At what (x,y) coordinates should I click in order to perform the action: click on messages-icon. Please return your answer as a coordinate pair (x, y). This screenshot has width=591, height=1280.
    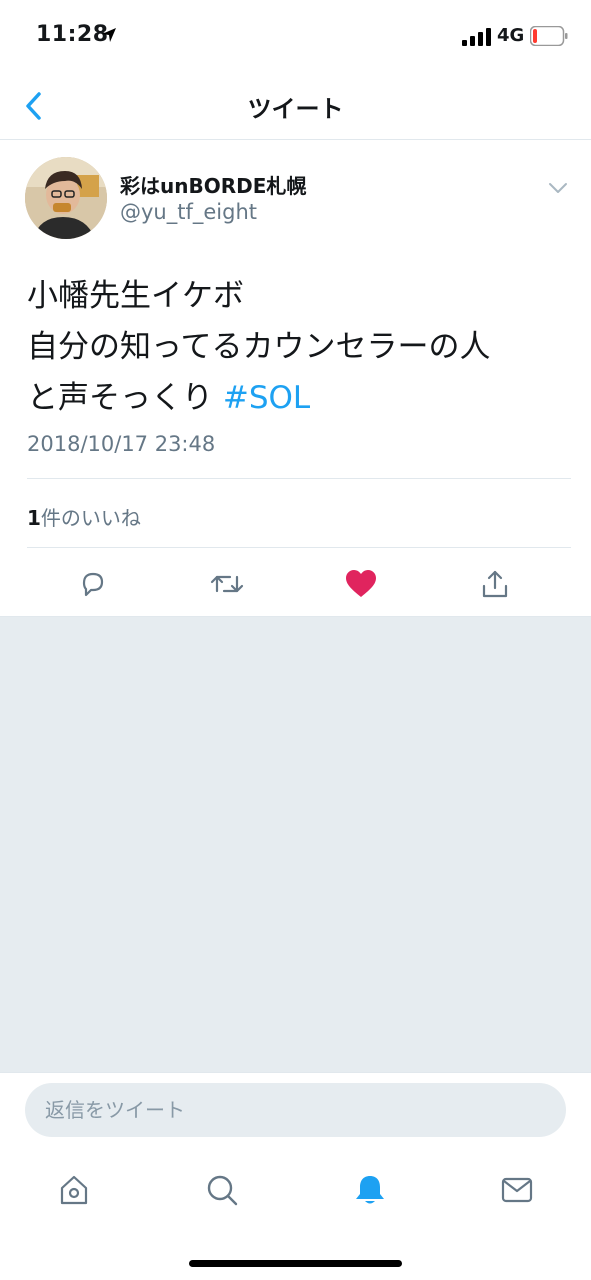
    Looking at the image, I should click on (517, 1190).